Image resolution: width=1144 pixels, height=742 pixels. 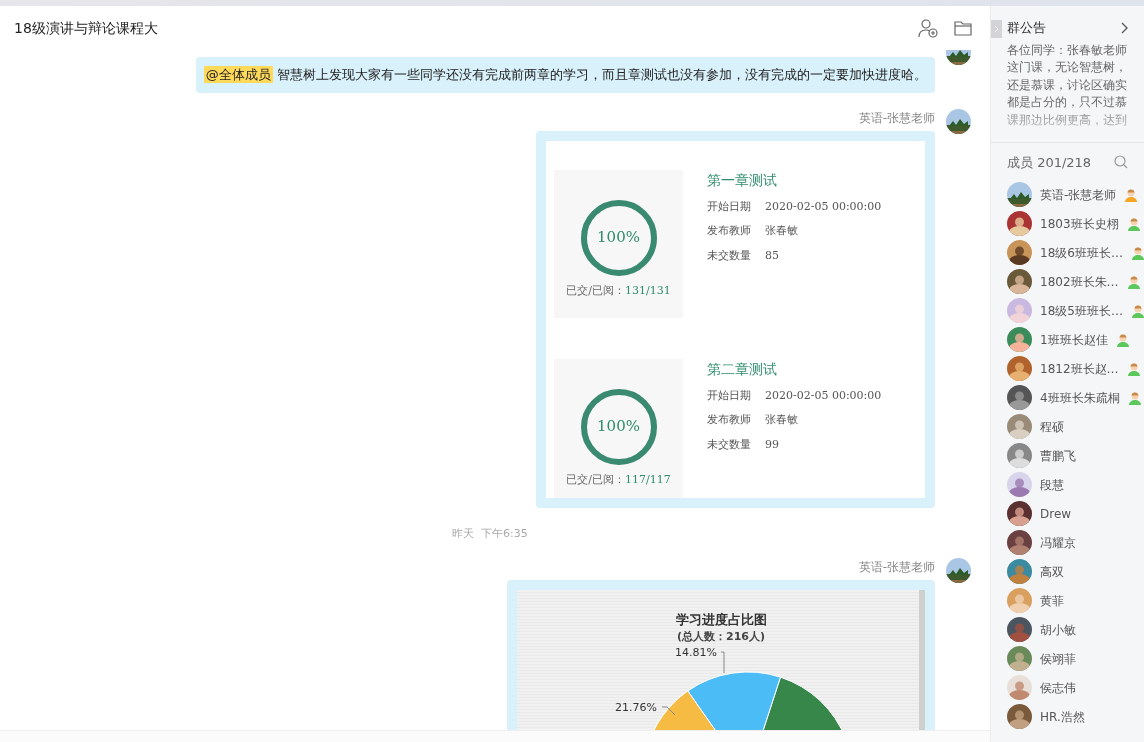 I want to click on member-item: 冯耀京, so click(x=1067, y=542).